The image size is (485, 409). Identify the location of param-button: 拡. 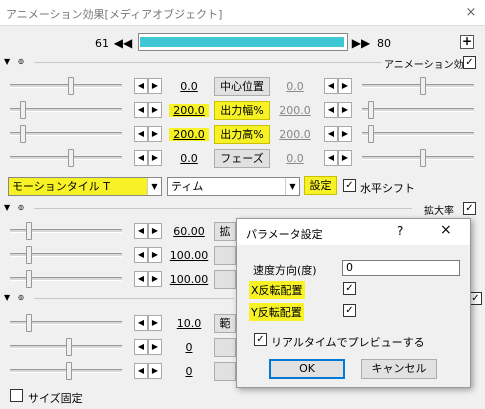
(225, 231).